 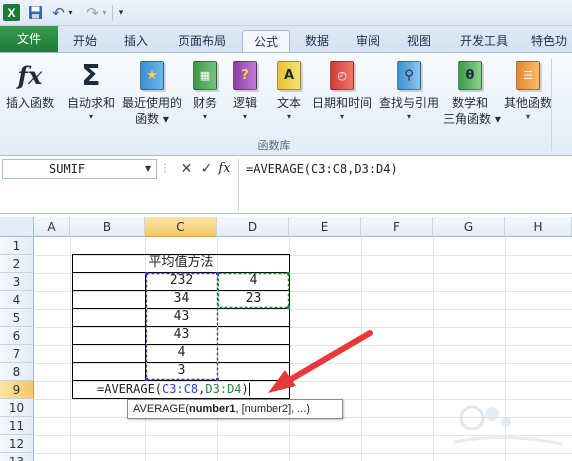 I want to click on cancel-entry-button: ✕, so click(x=186, y=169).